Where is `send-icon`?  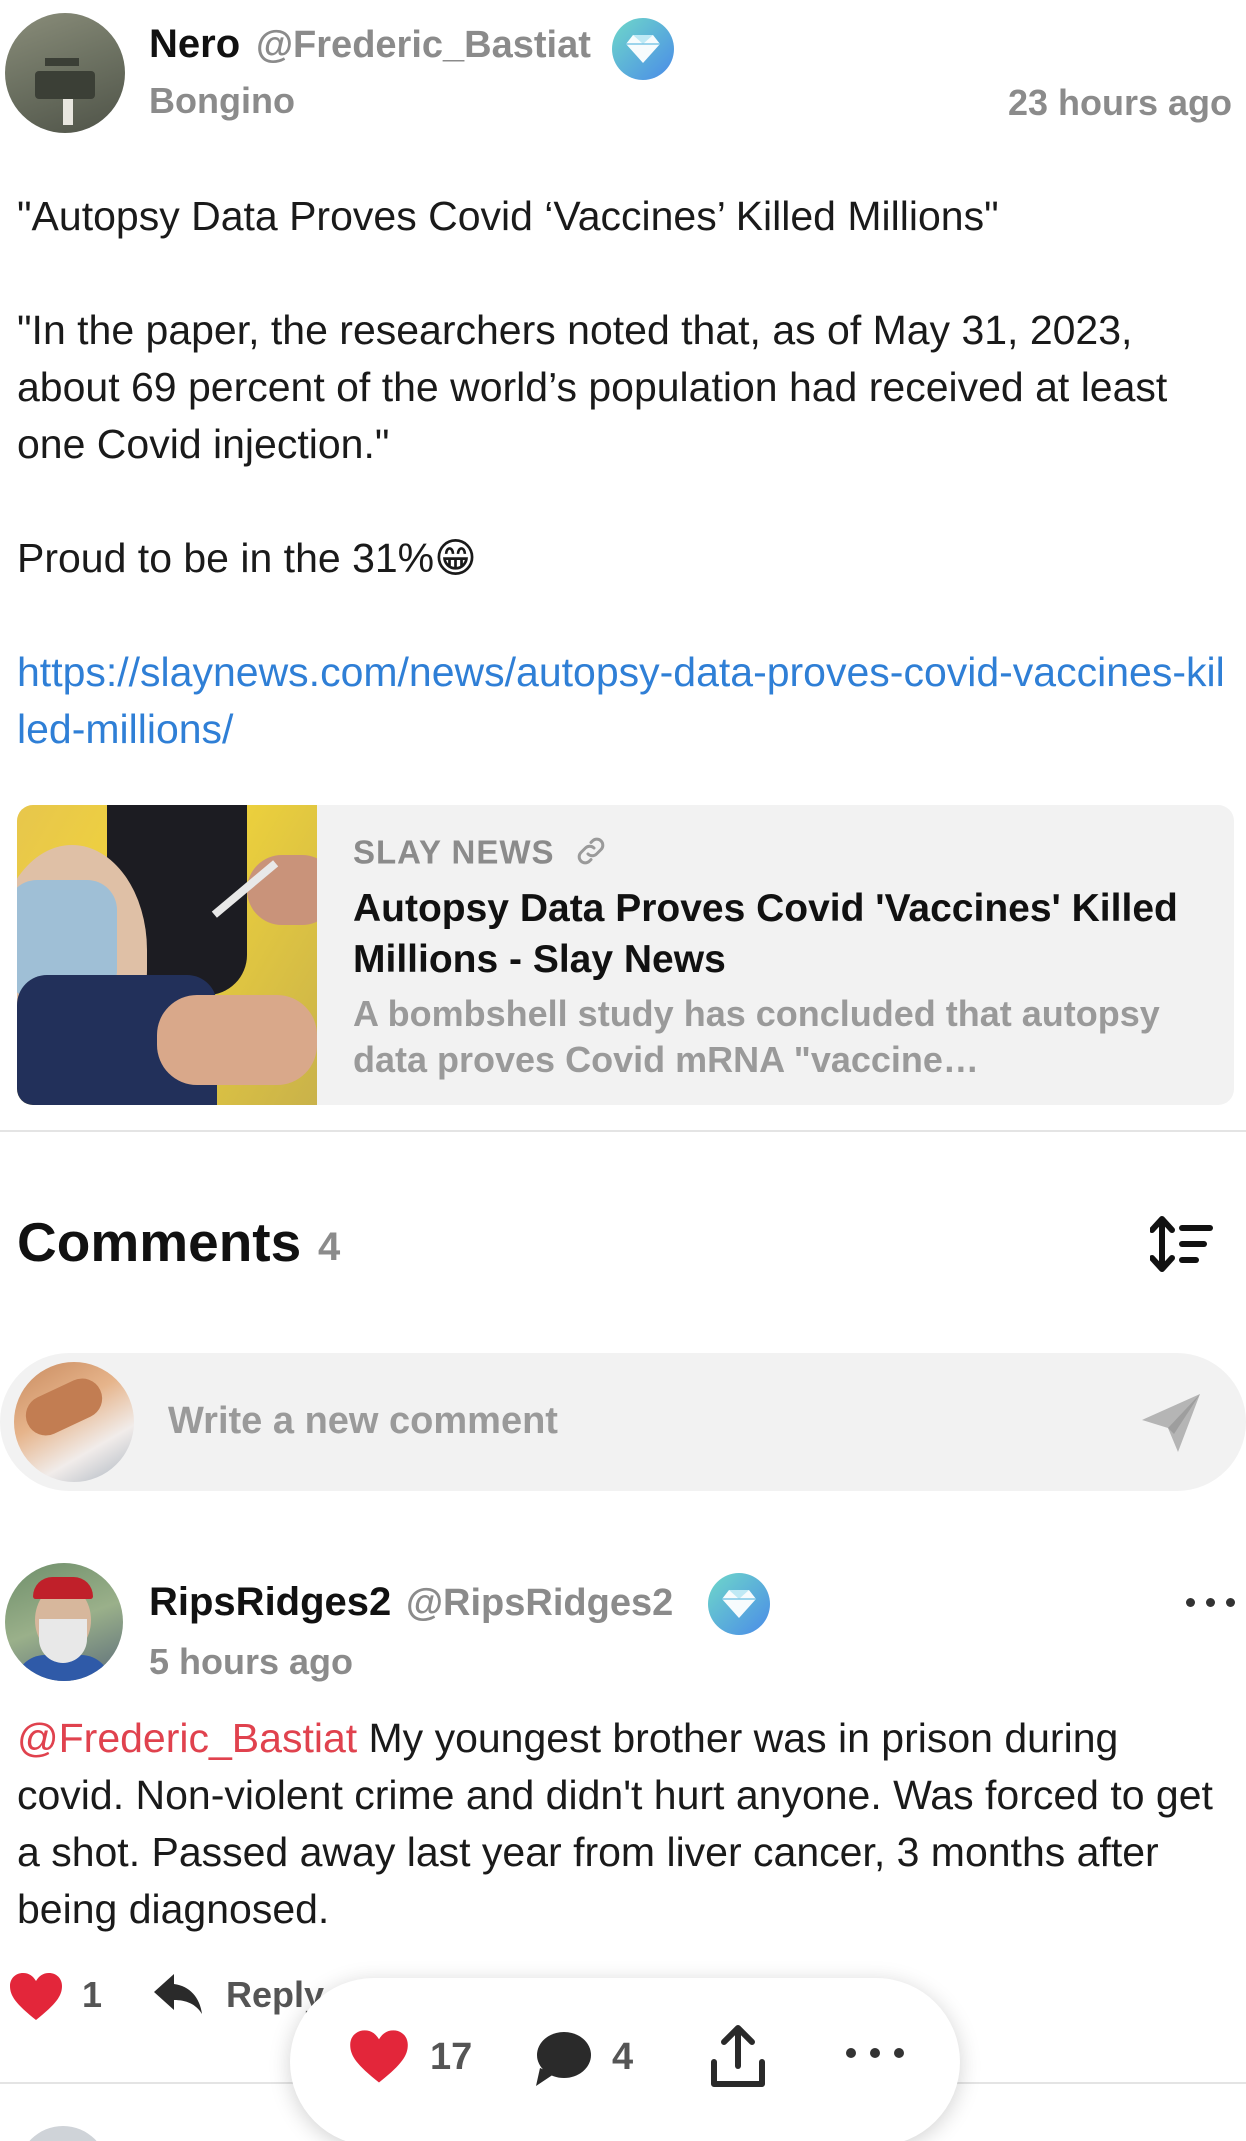
send-icon is located at coordinates (1171, 1423).